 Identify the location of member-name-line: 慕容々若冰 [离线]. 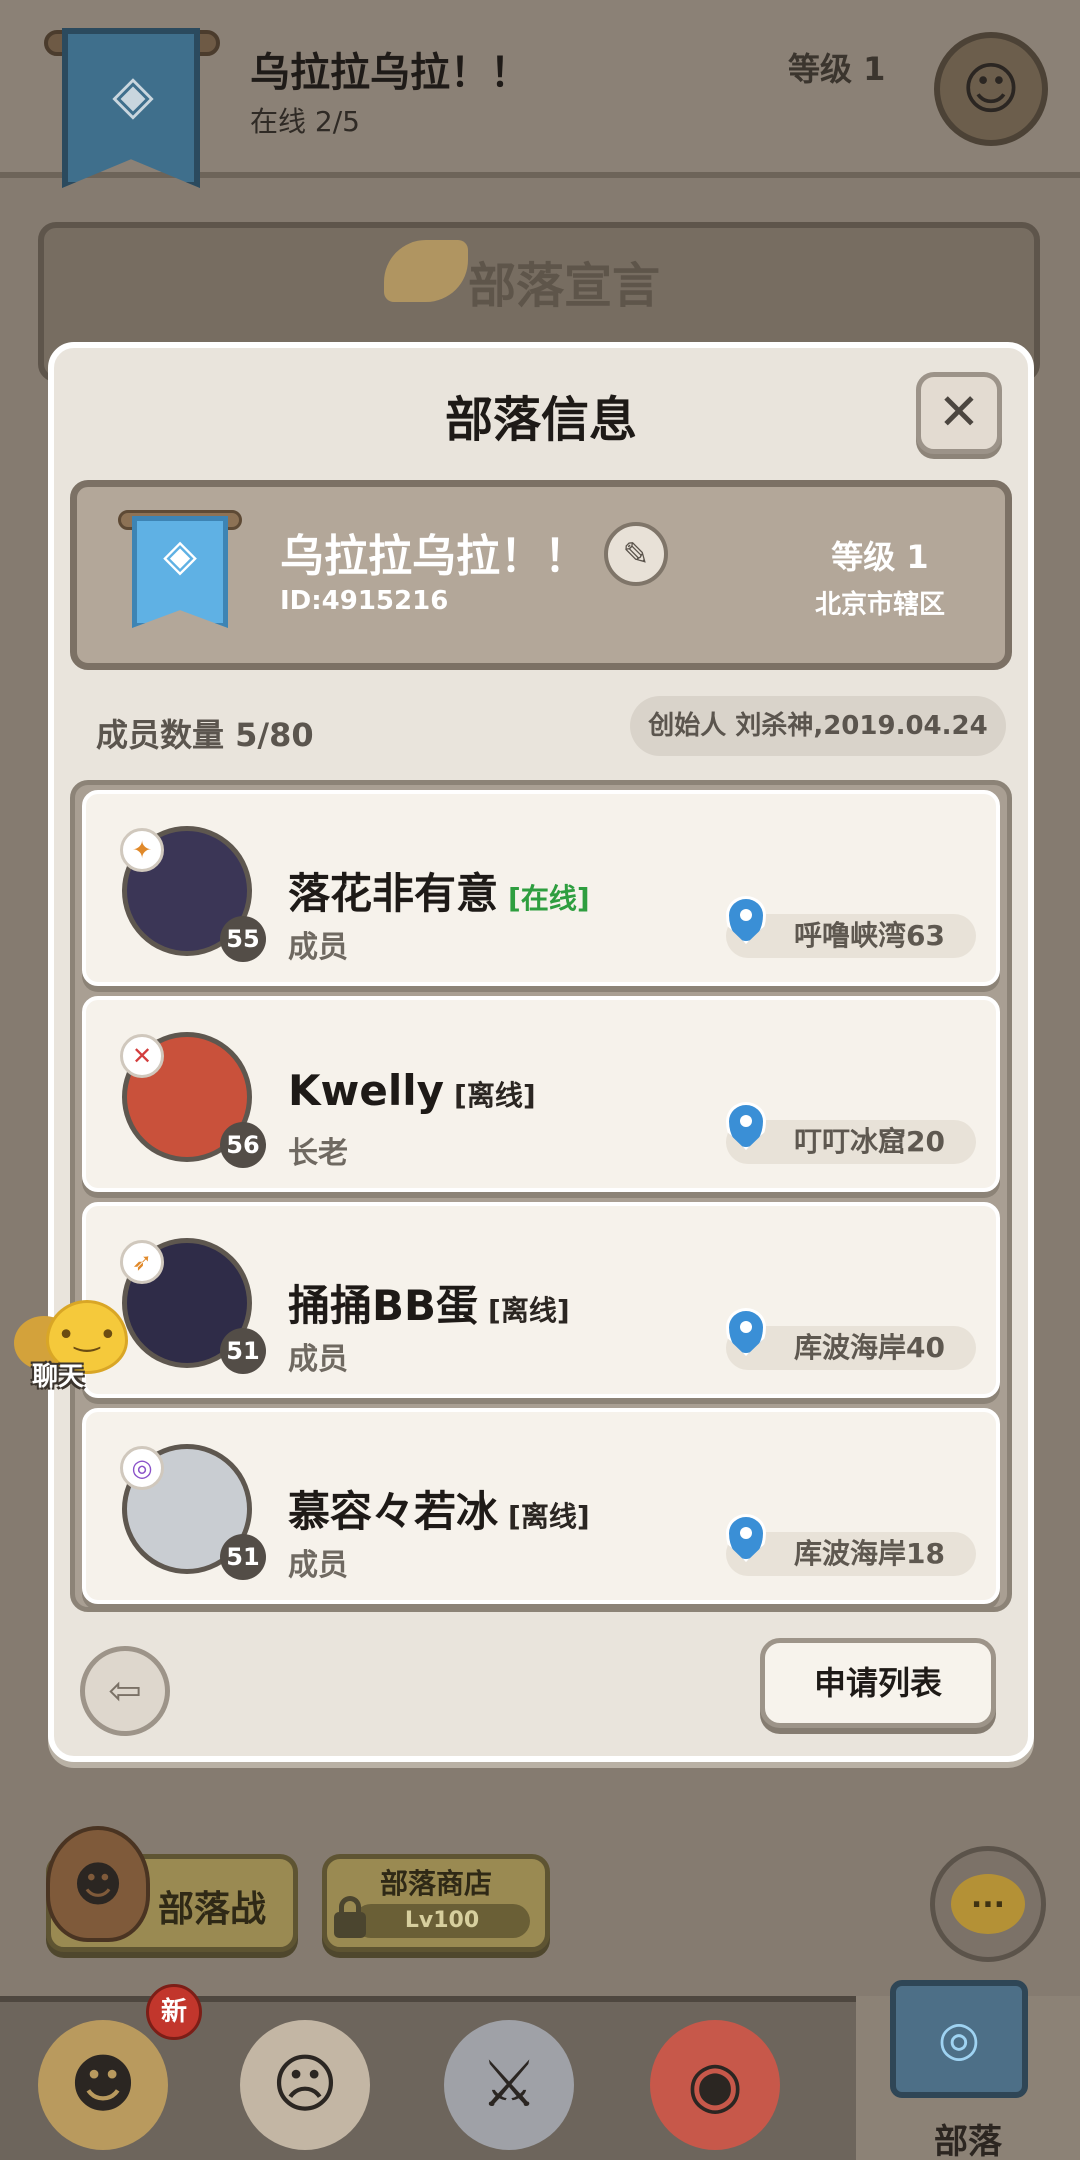
(439, 1508).